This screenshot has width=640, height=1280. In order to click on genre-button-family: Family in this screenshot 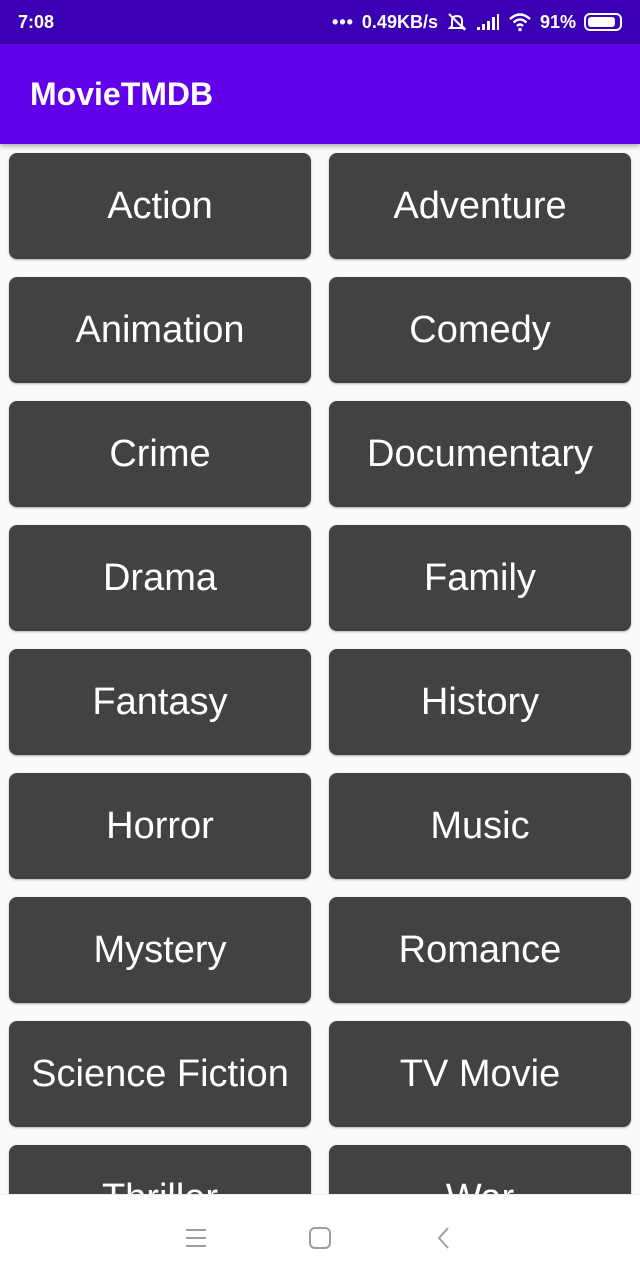, I will do `click(480, 578)`.